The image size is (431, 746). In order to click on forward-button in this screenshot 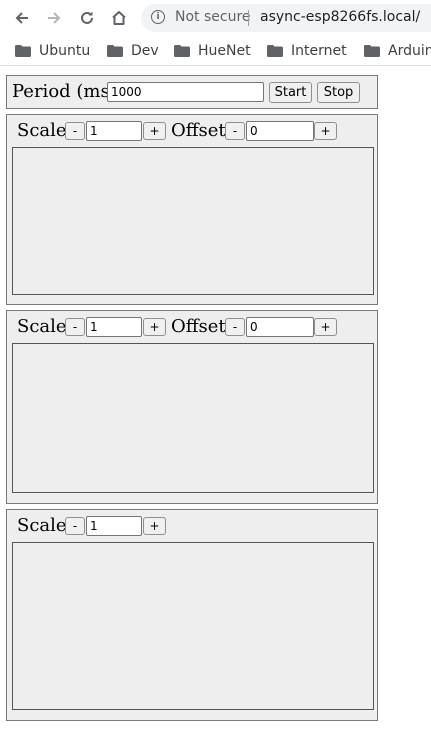, I will do `click(54, 18)`.